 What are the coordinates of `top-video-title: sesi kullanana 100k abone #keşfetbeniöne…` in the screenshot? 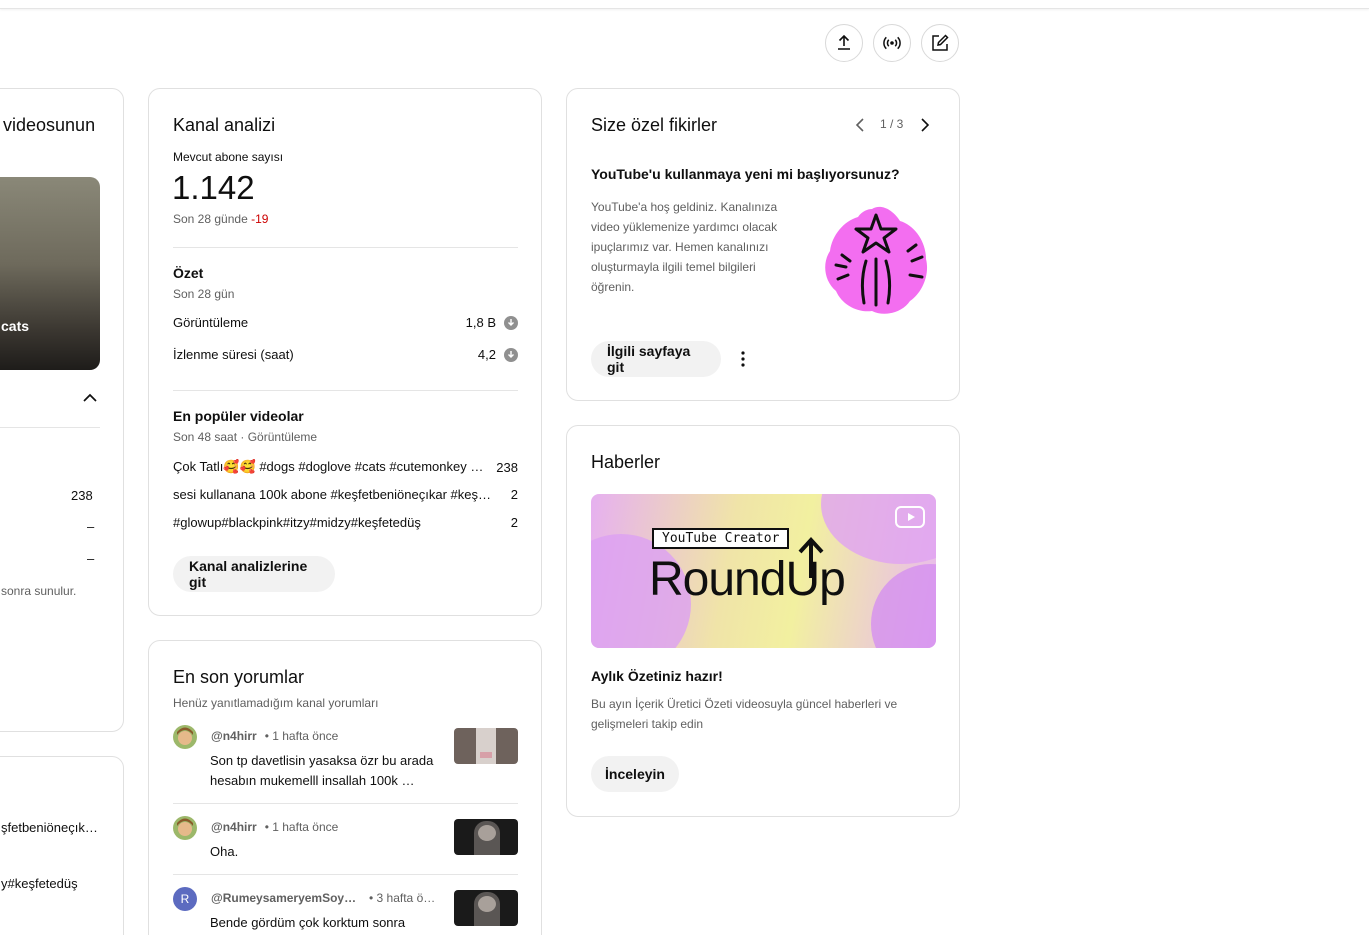 It's located at (332, 494).